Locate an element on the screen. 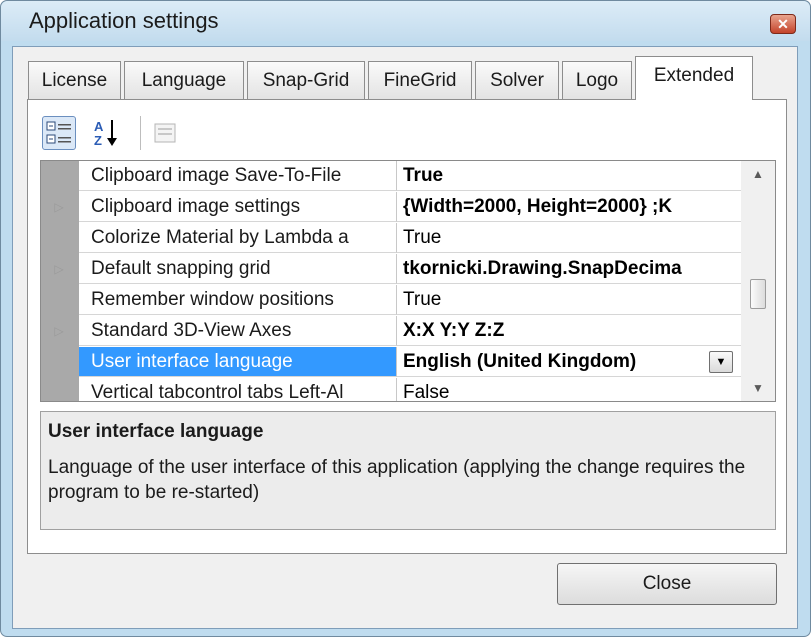 This screenshot has width=811, height=637. property-pages-icon is located at coordinates (167, 135).